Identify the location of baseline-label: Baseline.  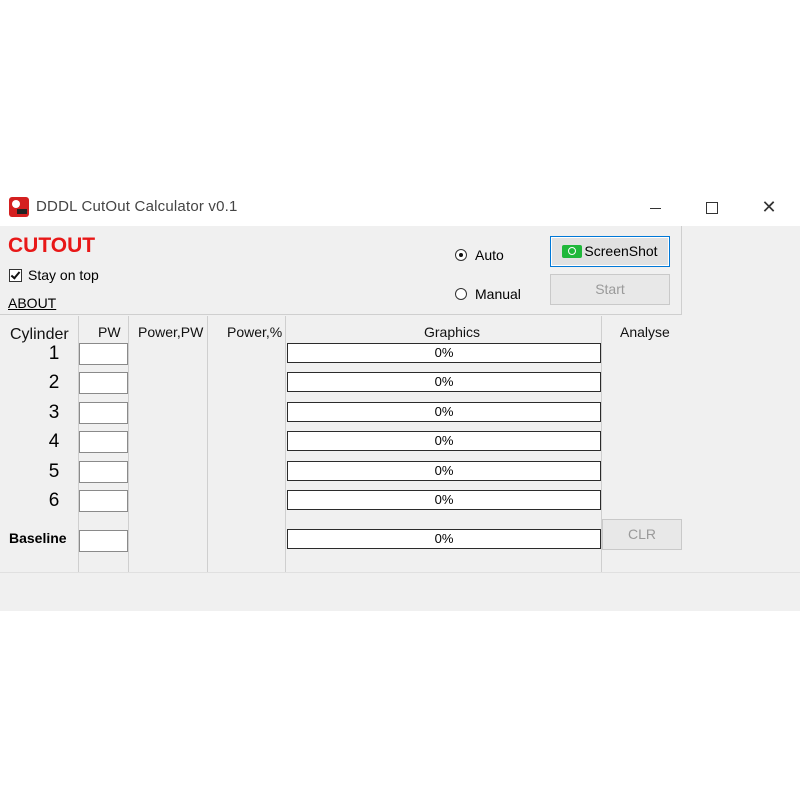
(38, 538).